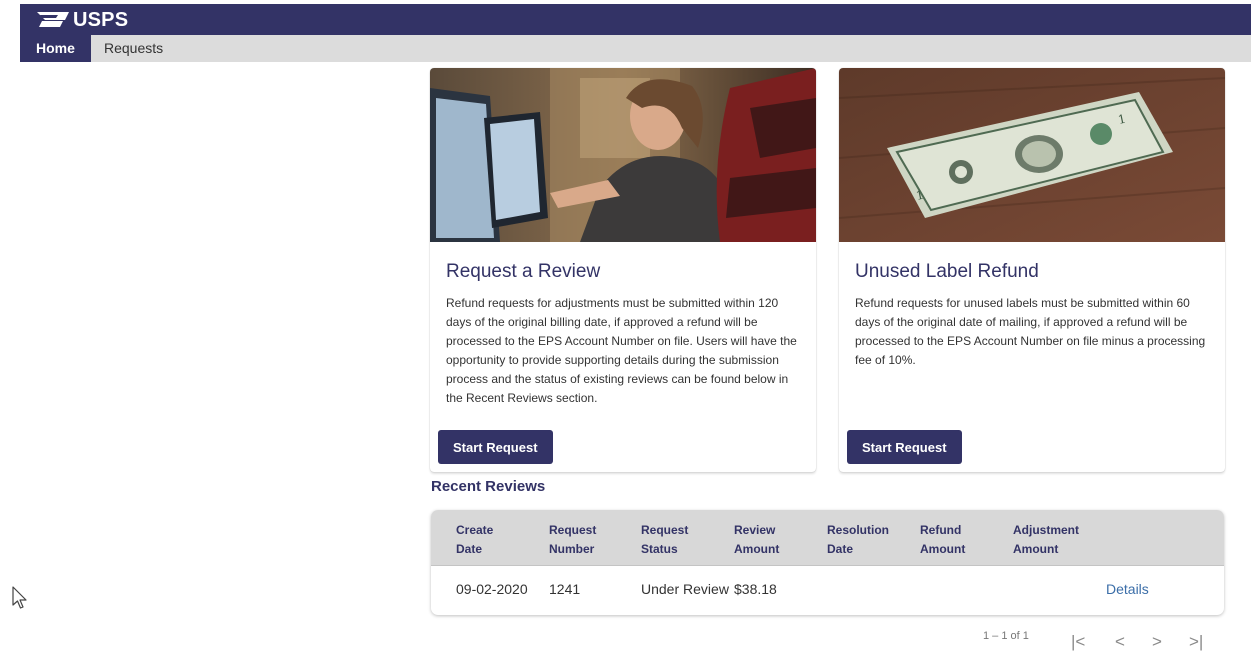 The width and height of the screenshot is (1251, 664). Describe the element at coordinates (101, 19) in the screenshot. I see `brand-name: USPS` at that location.